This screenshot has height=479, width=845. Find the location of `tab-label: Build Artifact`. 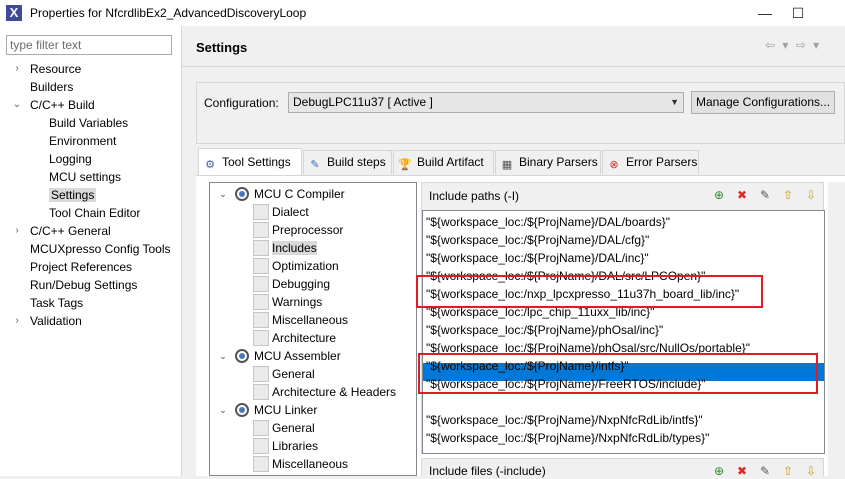

tab-label: Build Artifact is located at coordinates (450, 162).